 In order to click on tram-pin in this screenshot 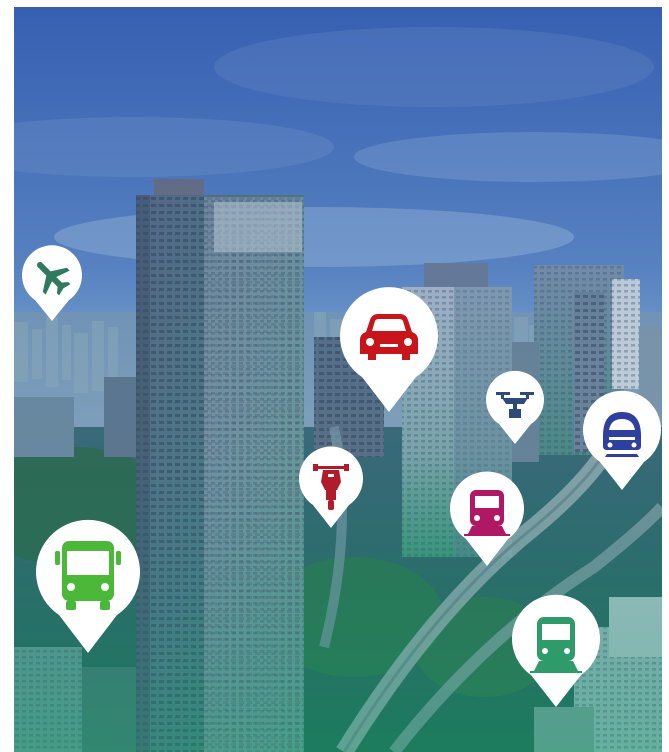, I will do `click(487, 519)`.